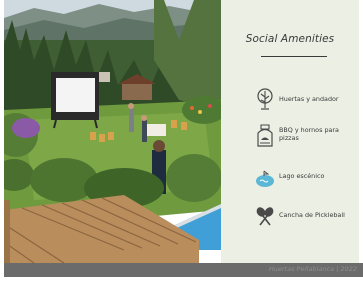 The height and width of the screenshot is (282, 363). What do you see at coordinates (265, 134) in the screenshot?
I see `oven-icon` at bounding box center [265, 134].